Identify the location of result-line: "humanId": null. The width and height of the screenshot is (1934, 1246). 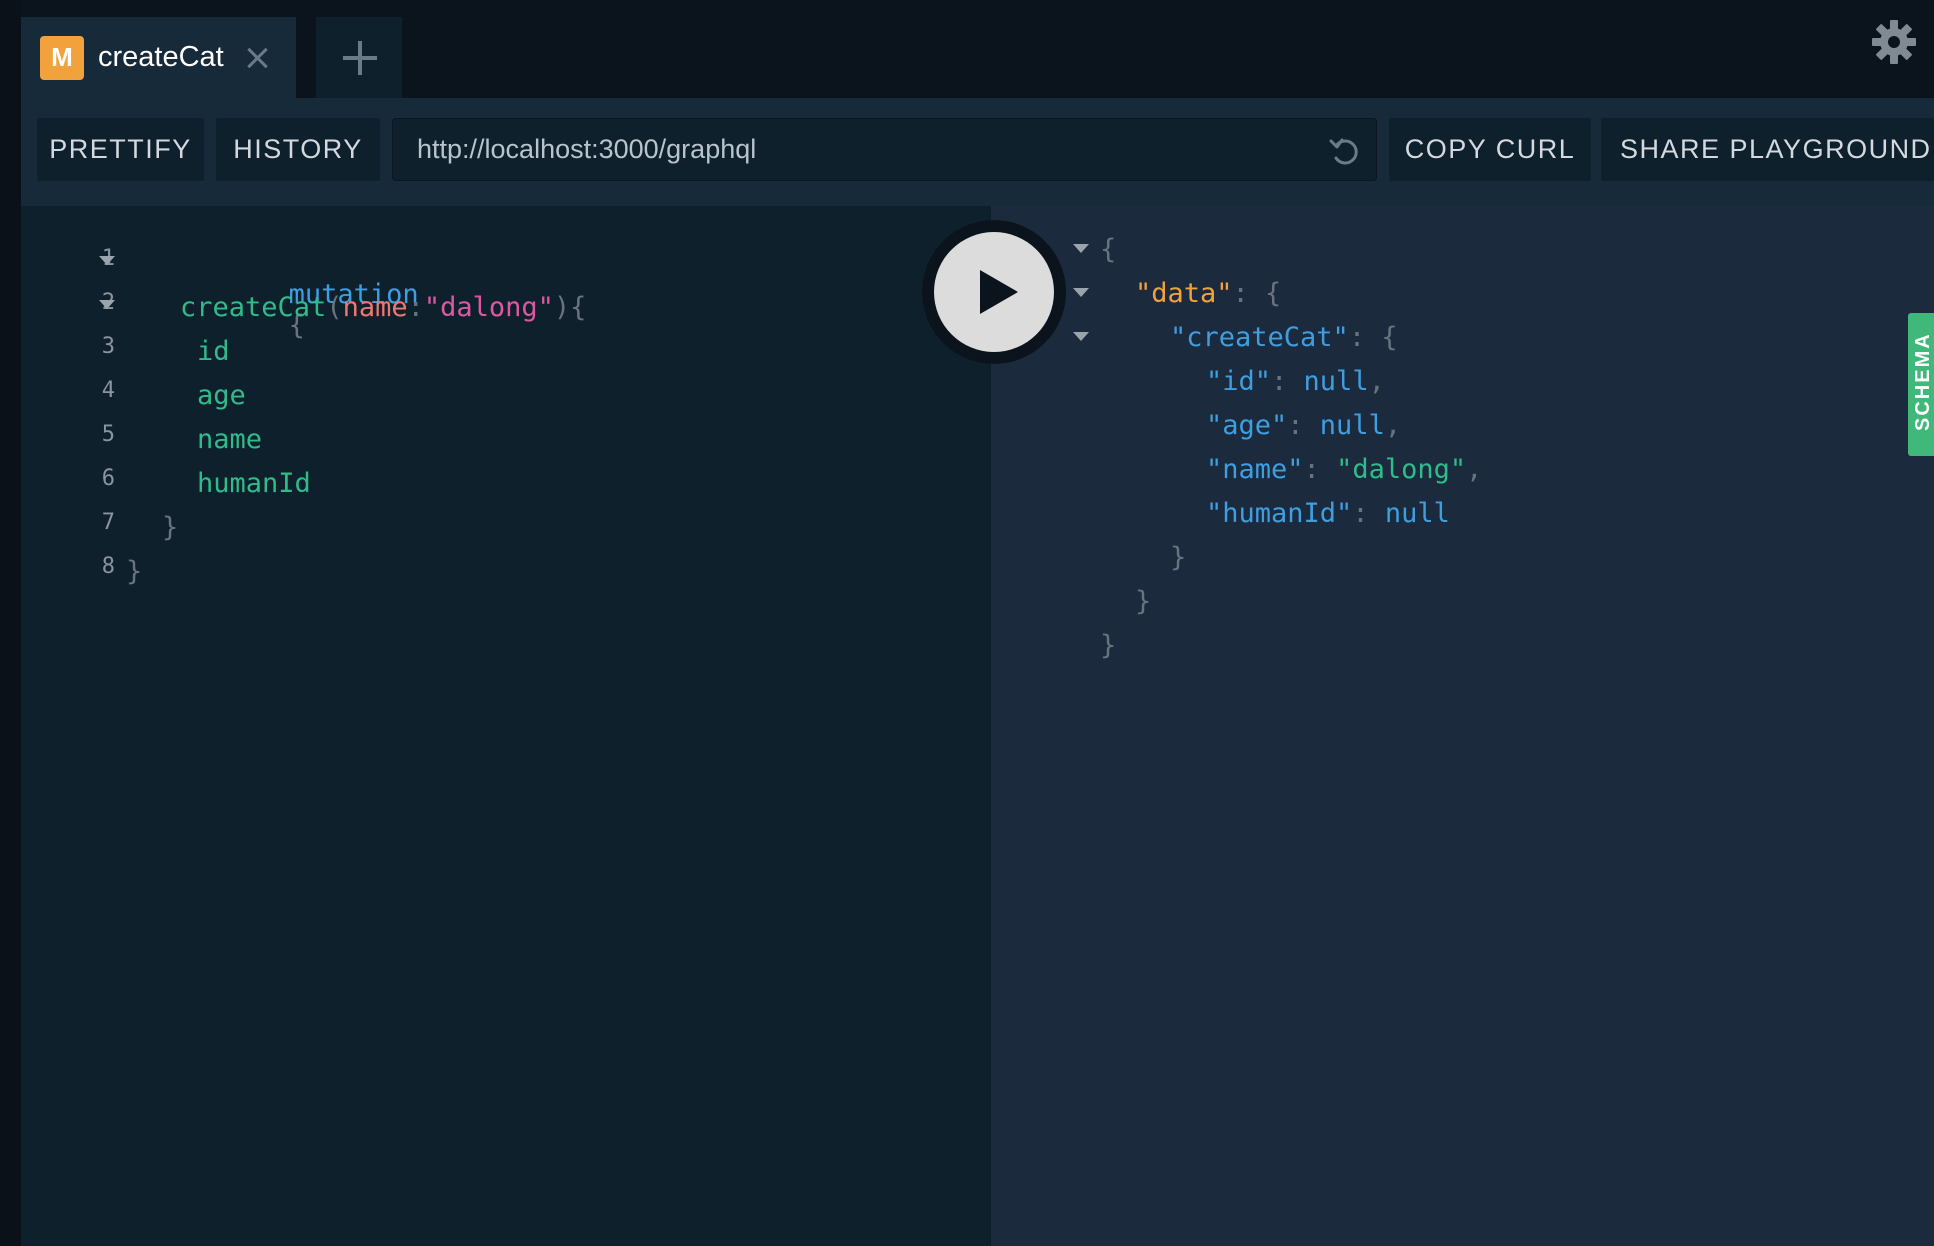
(1328, 513).